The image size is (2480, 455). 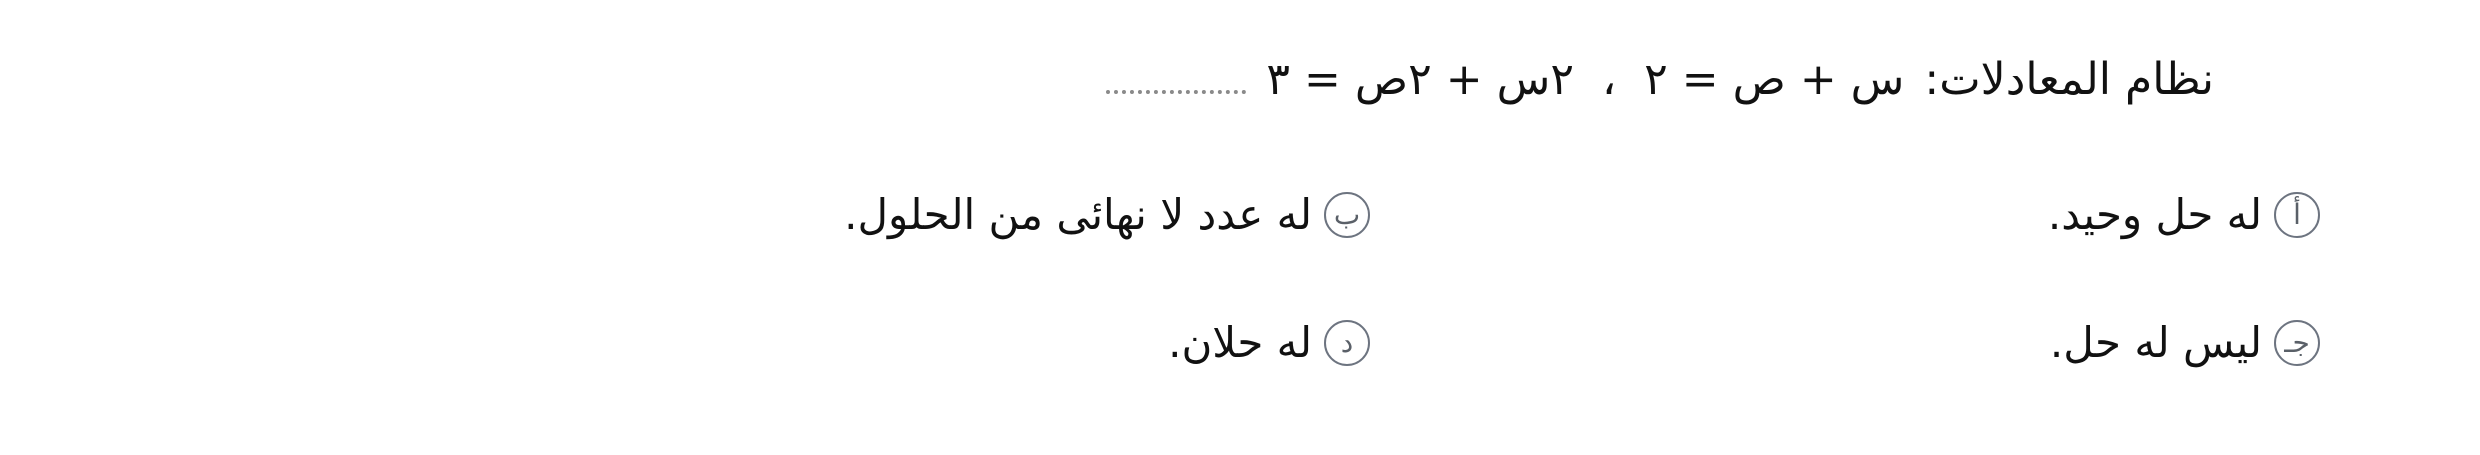 What do you see at coordinates (1176, 88) in the screenshot?
I see `answer-blank-dots` at bounding box center [1176, 88].